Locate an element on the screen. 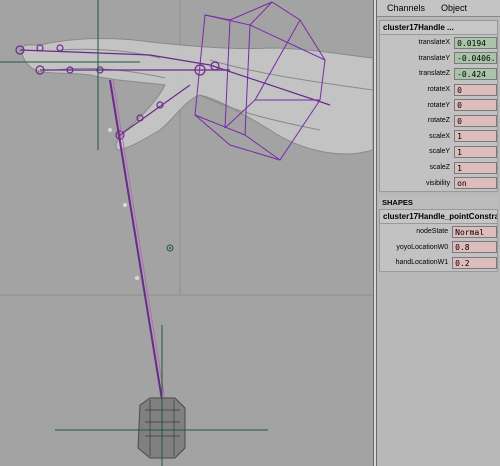  shape-row-handlocationw1: handLocationW1 0.2 is located at coordinates (438, 263).